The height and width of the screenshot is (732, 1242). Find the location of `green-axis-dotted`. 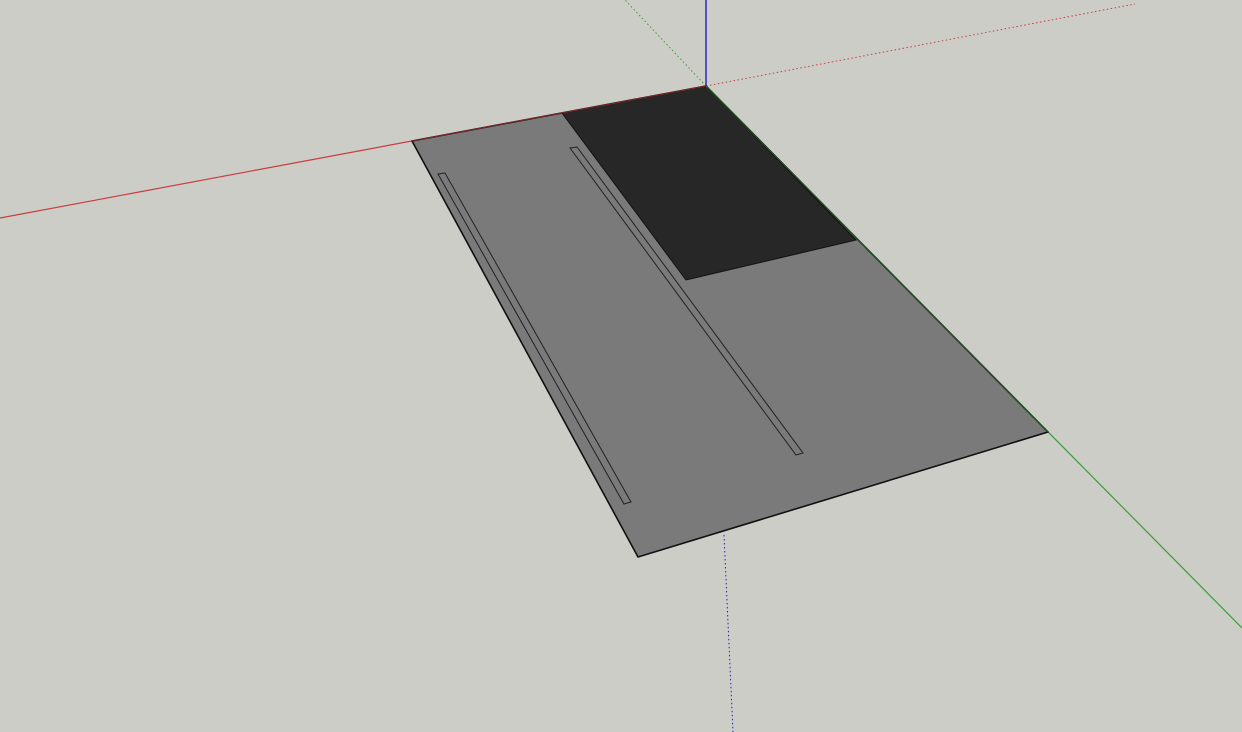

green-axis-dotted is located at coordinates (665, 43).